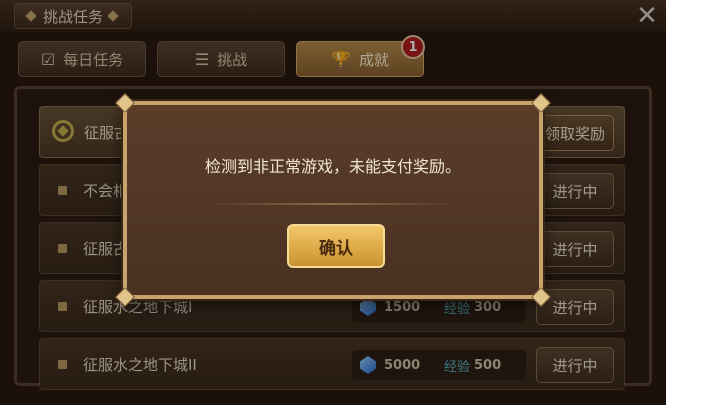 This screenshot has width=720, height=405. I want to click on divider, so click(333, 204).